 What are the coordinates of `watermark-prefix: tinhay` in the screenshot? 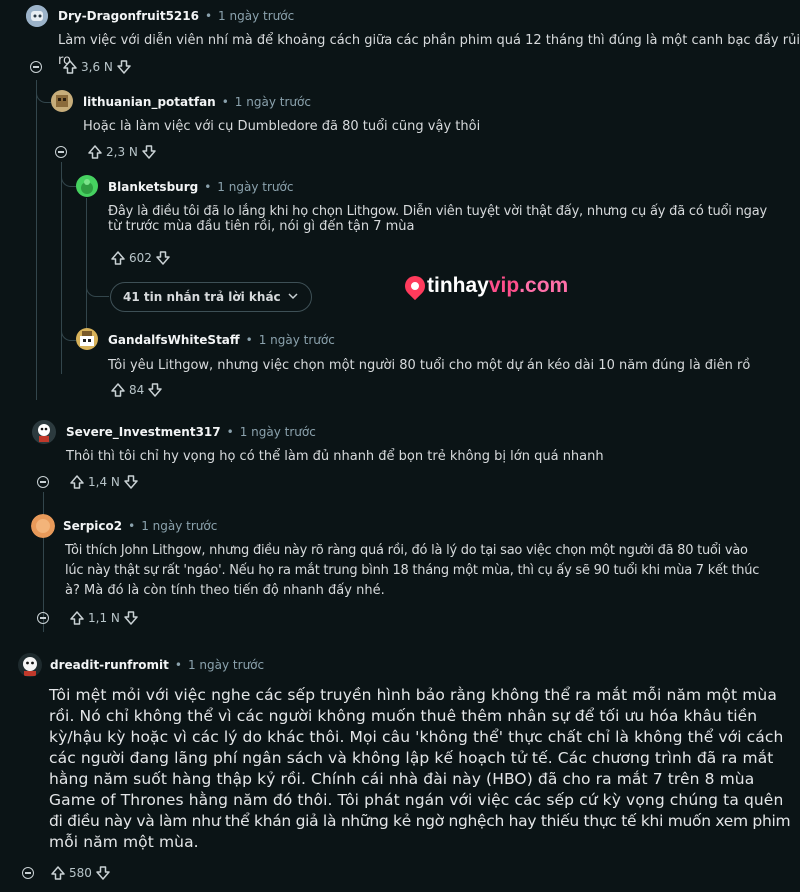 It's located at (458, 285).